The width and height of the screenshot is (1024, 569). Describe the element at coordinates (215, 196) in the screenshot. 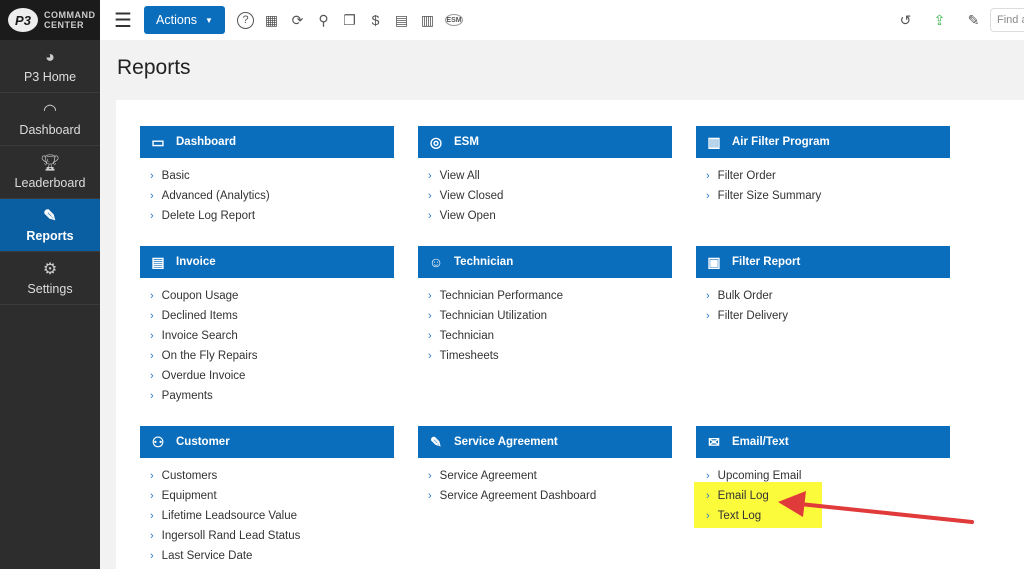

I see `report-link-label: Advanced (Analytics)` at that location.